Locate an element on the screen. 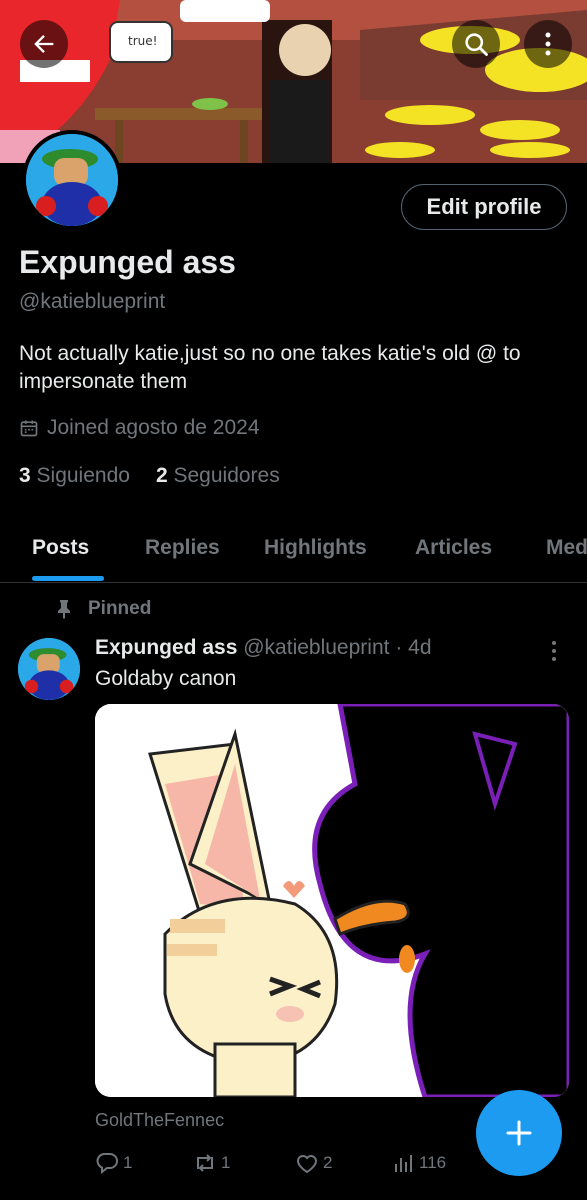  followers-link: 2 Seguidores is located at coordinates (218, 476).